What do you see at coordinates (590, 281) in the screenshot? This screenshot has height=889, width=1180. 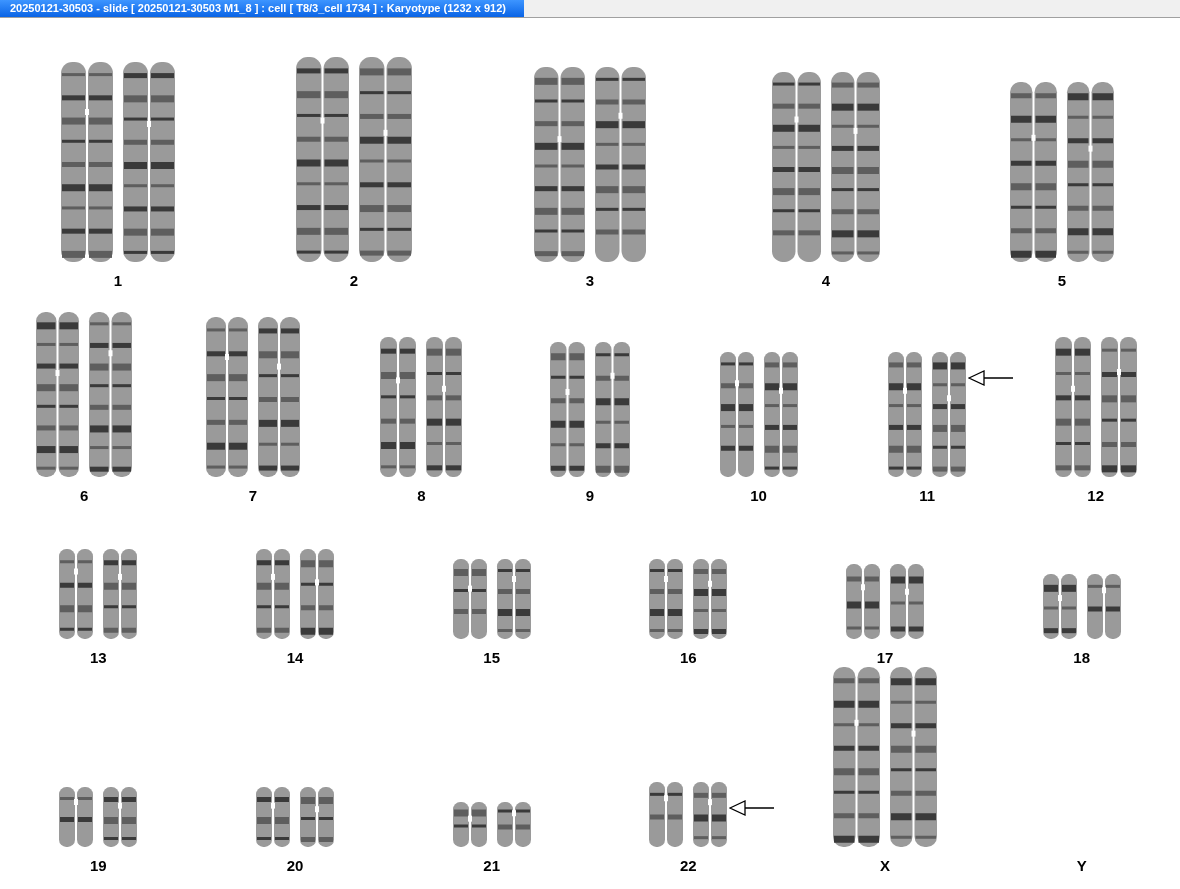 I see `chromosome-number: 3` at bounding box center [590, 281].